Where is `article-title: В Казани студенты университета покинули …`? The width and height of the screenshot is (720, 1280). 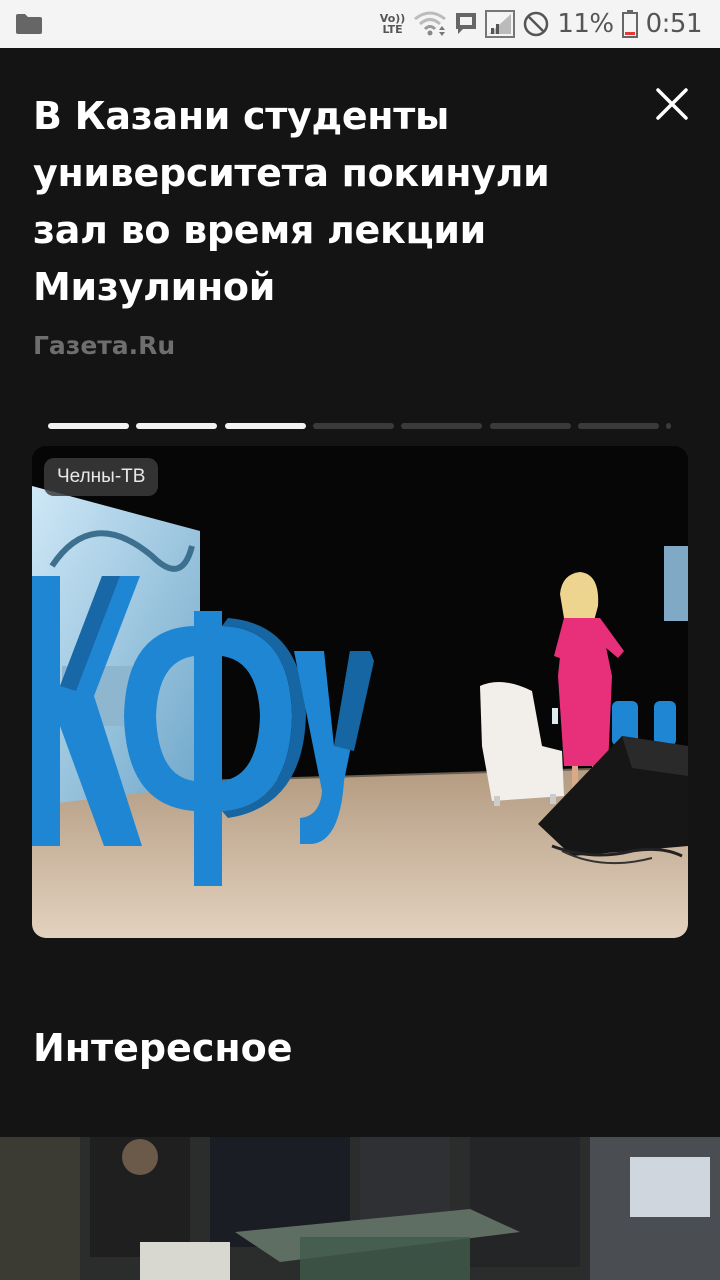
article-title: В Казани студенты университета покинули … is located at coordinates (333, 202).